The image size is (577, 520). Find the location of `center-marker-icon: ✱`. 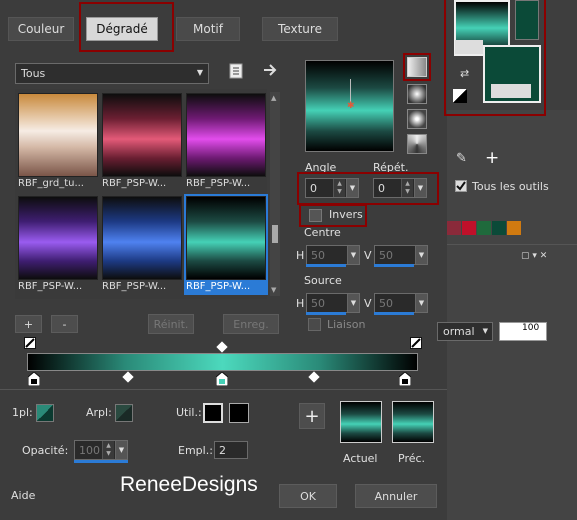

center-marker-icon: ✱ is located at coordinates (351, 106).